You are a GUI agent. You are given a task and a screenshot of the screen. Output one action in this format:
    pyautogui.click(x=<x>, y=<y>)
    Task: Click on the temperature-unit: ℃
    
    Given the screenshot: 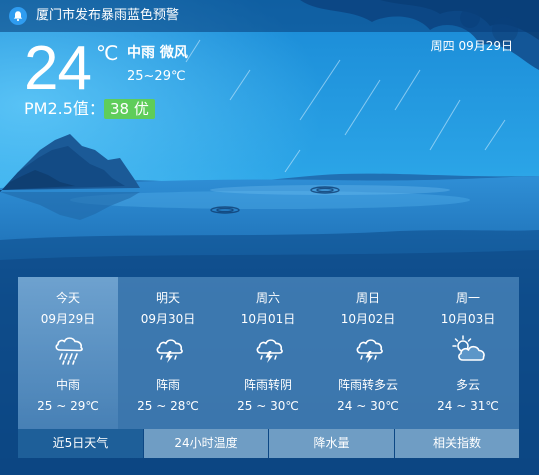 What is the action you would take?
    pyautogui.click(x=107, y=53)
    